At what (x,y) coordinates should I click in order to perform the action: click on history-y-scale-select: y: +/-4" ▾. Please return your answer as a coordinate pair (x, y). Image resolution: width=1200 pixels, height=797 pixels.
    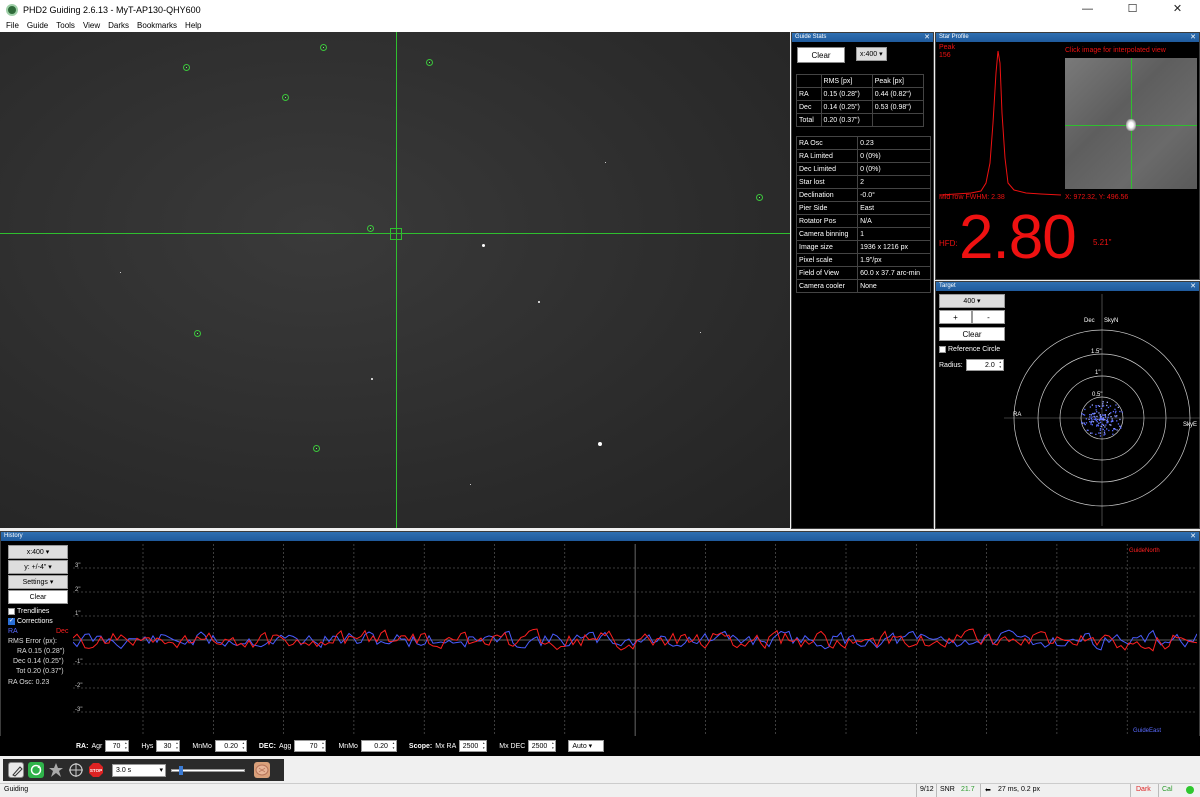
    Looking at the image, I should click on (38, 567).